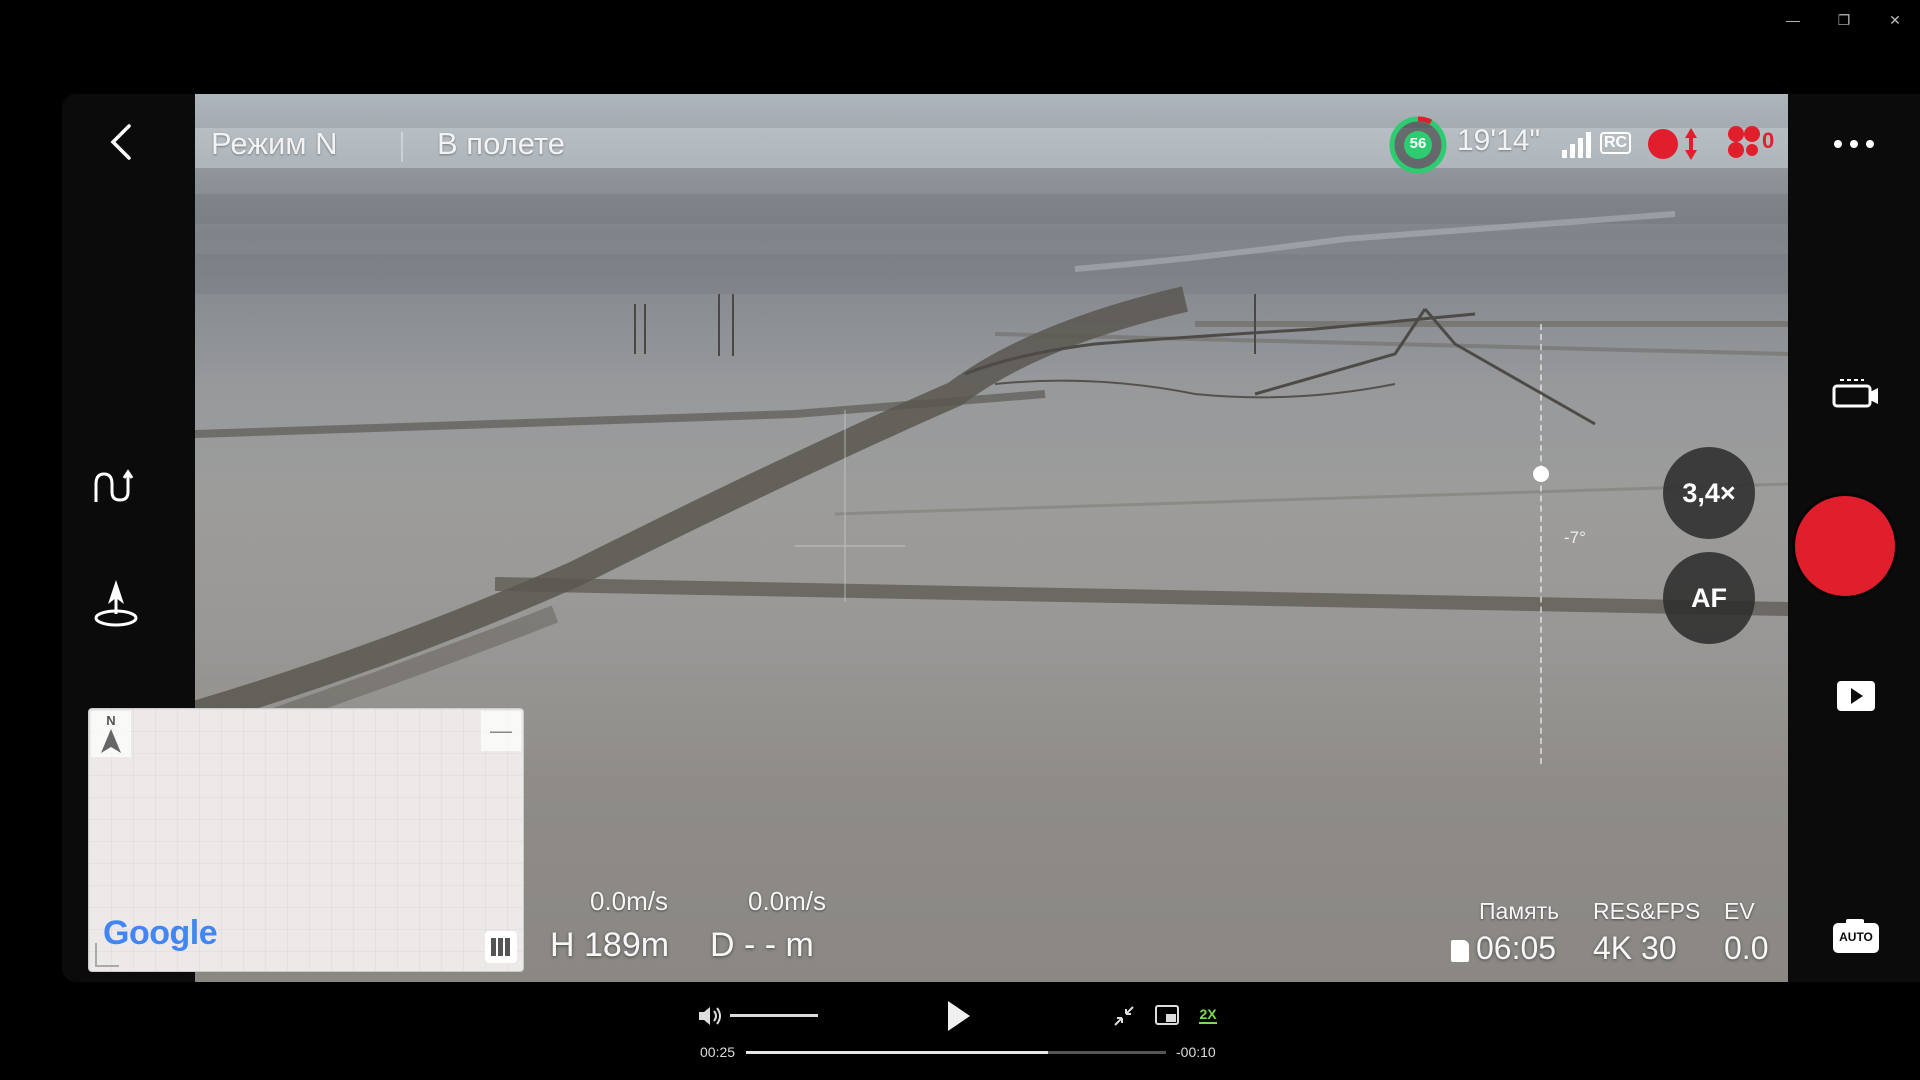  I want to click on auto-exposure-button: AUTO, so click(1856, 936).